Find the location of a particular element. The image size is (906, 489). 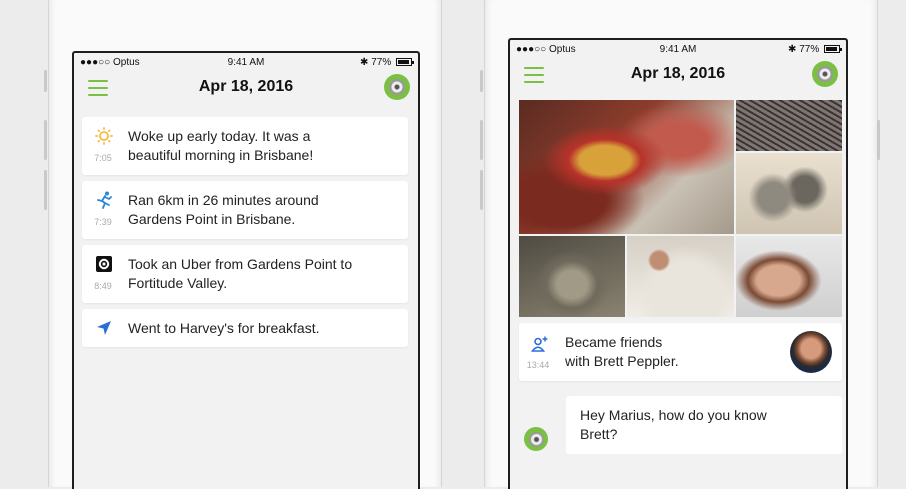

message-text-line: Hey Marius, how do you know is located at coordinates (673, 415).